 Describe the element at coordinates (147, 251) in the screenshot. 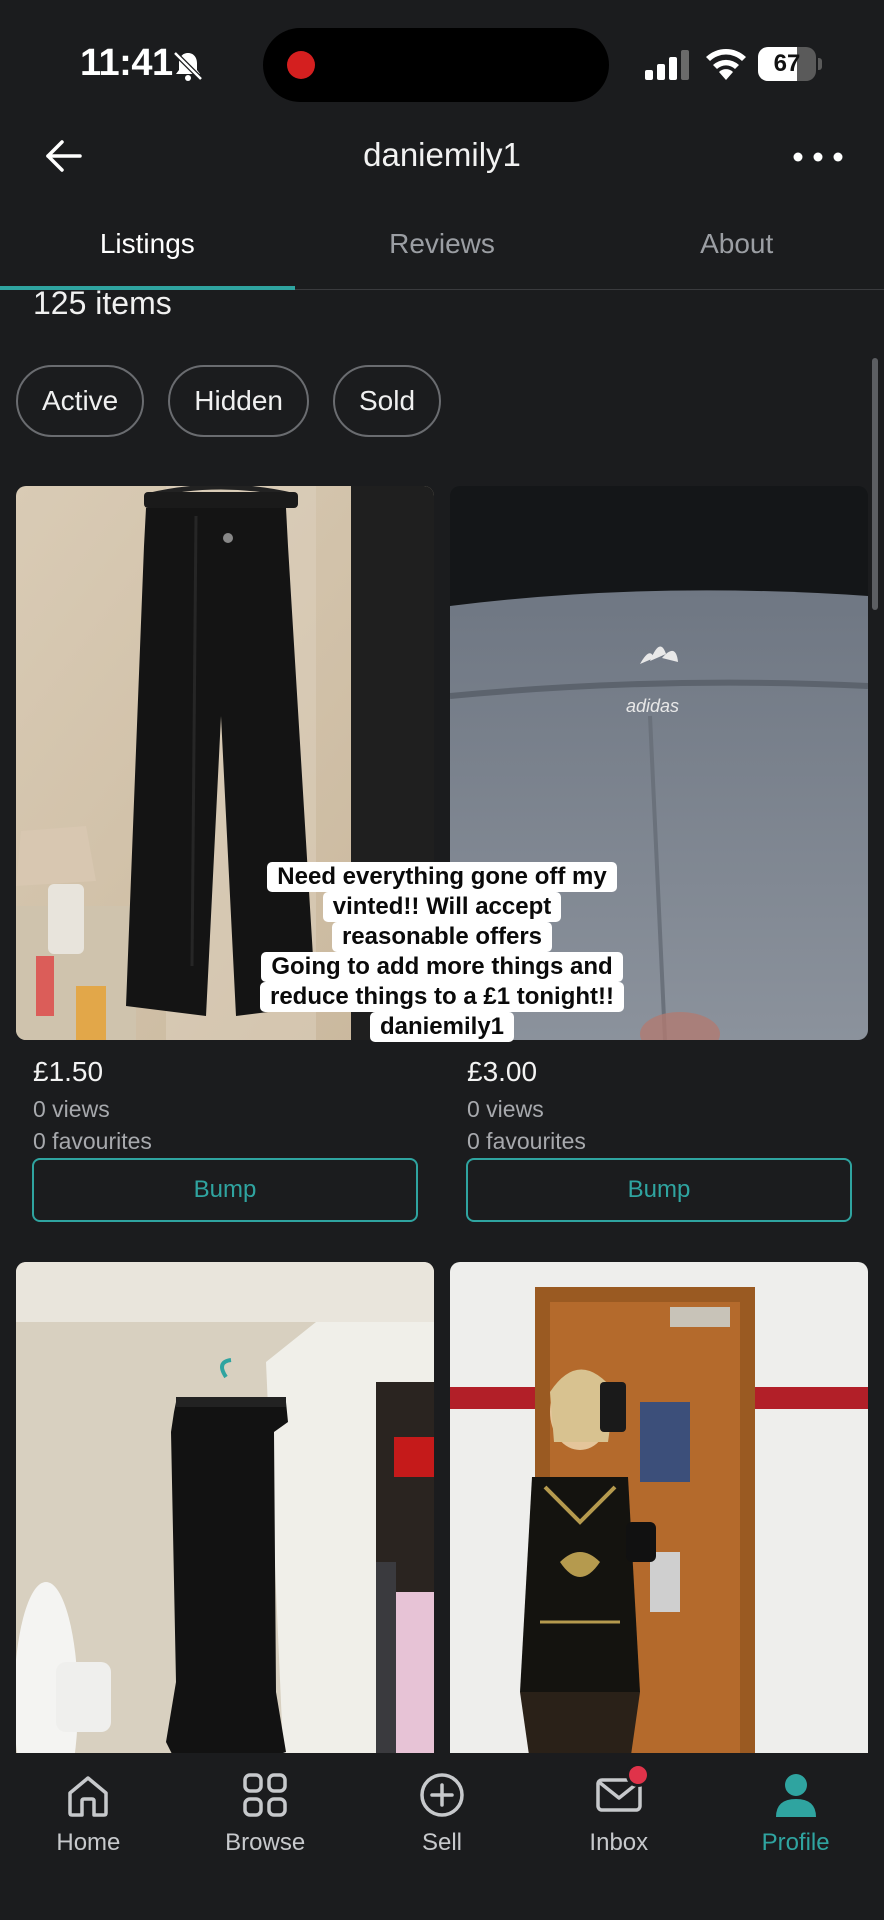

I see `tab-listings: Listings` at that location.